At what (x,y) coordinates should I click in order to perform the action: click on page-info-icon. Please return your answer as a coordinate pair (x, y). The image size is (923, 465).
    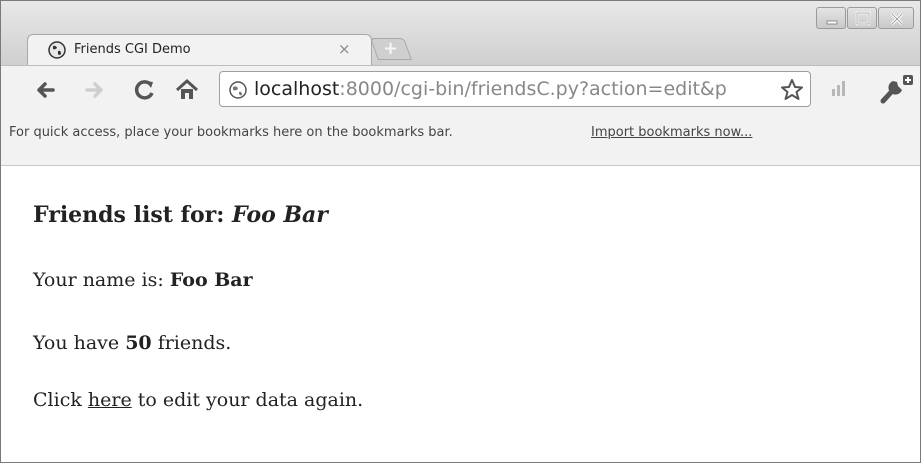
    Looking at the image, I should click on (238, 92).